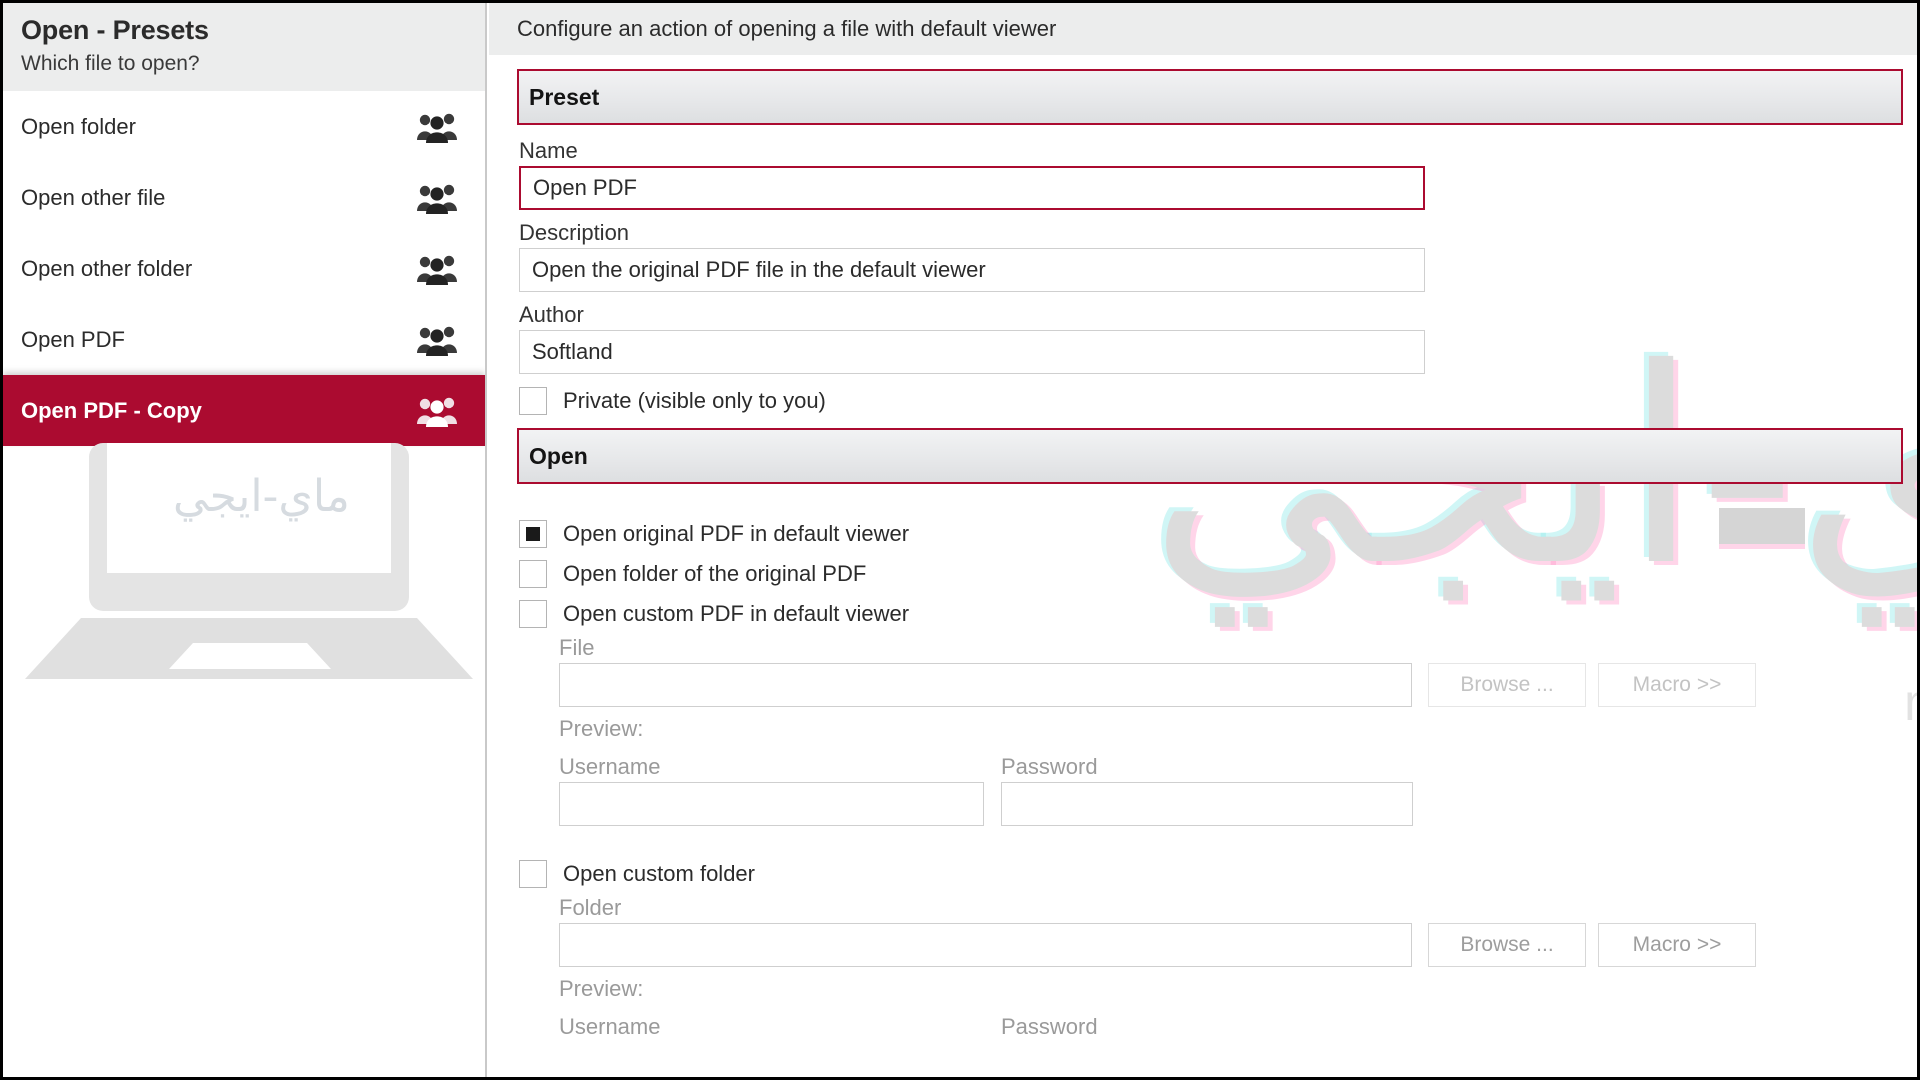 The image size is (1920, 1080). I want to click on private-label: Private (visible only to you), so click(694, 400).